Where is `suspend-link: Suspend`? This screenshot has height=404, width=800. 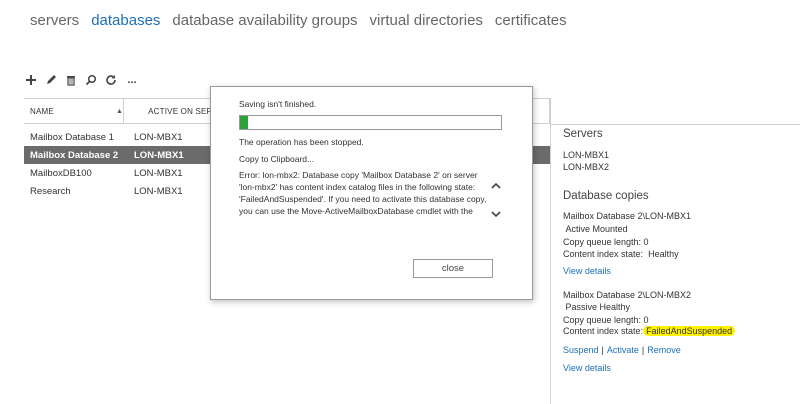
suspend-link: Suspend is located at coordinates (581, 350).